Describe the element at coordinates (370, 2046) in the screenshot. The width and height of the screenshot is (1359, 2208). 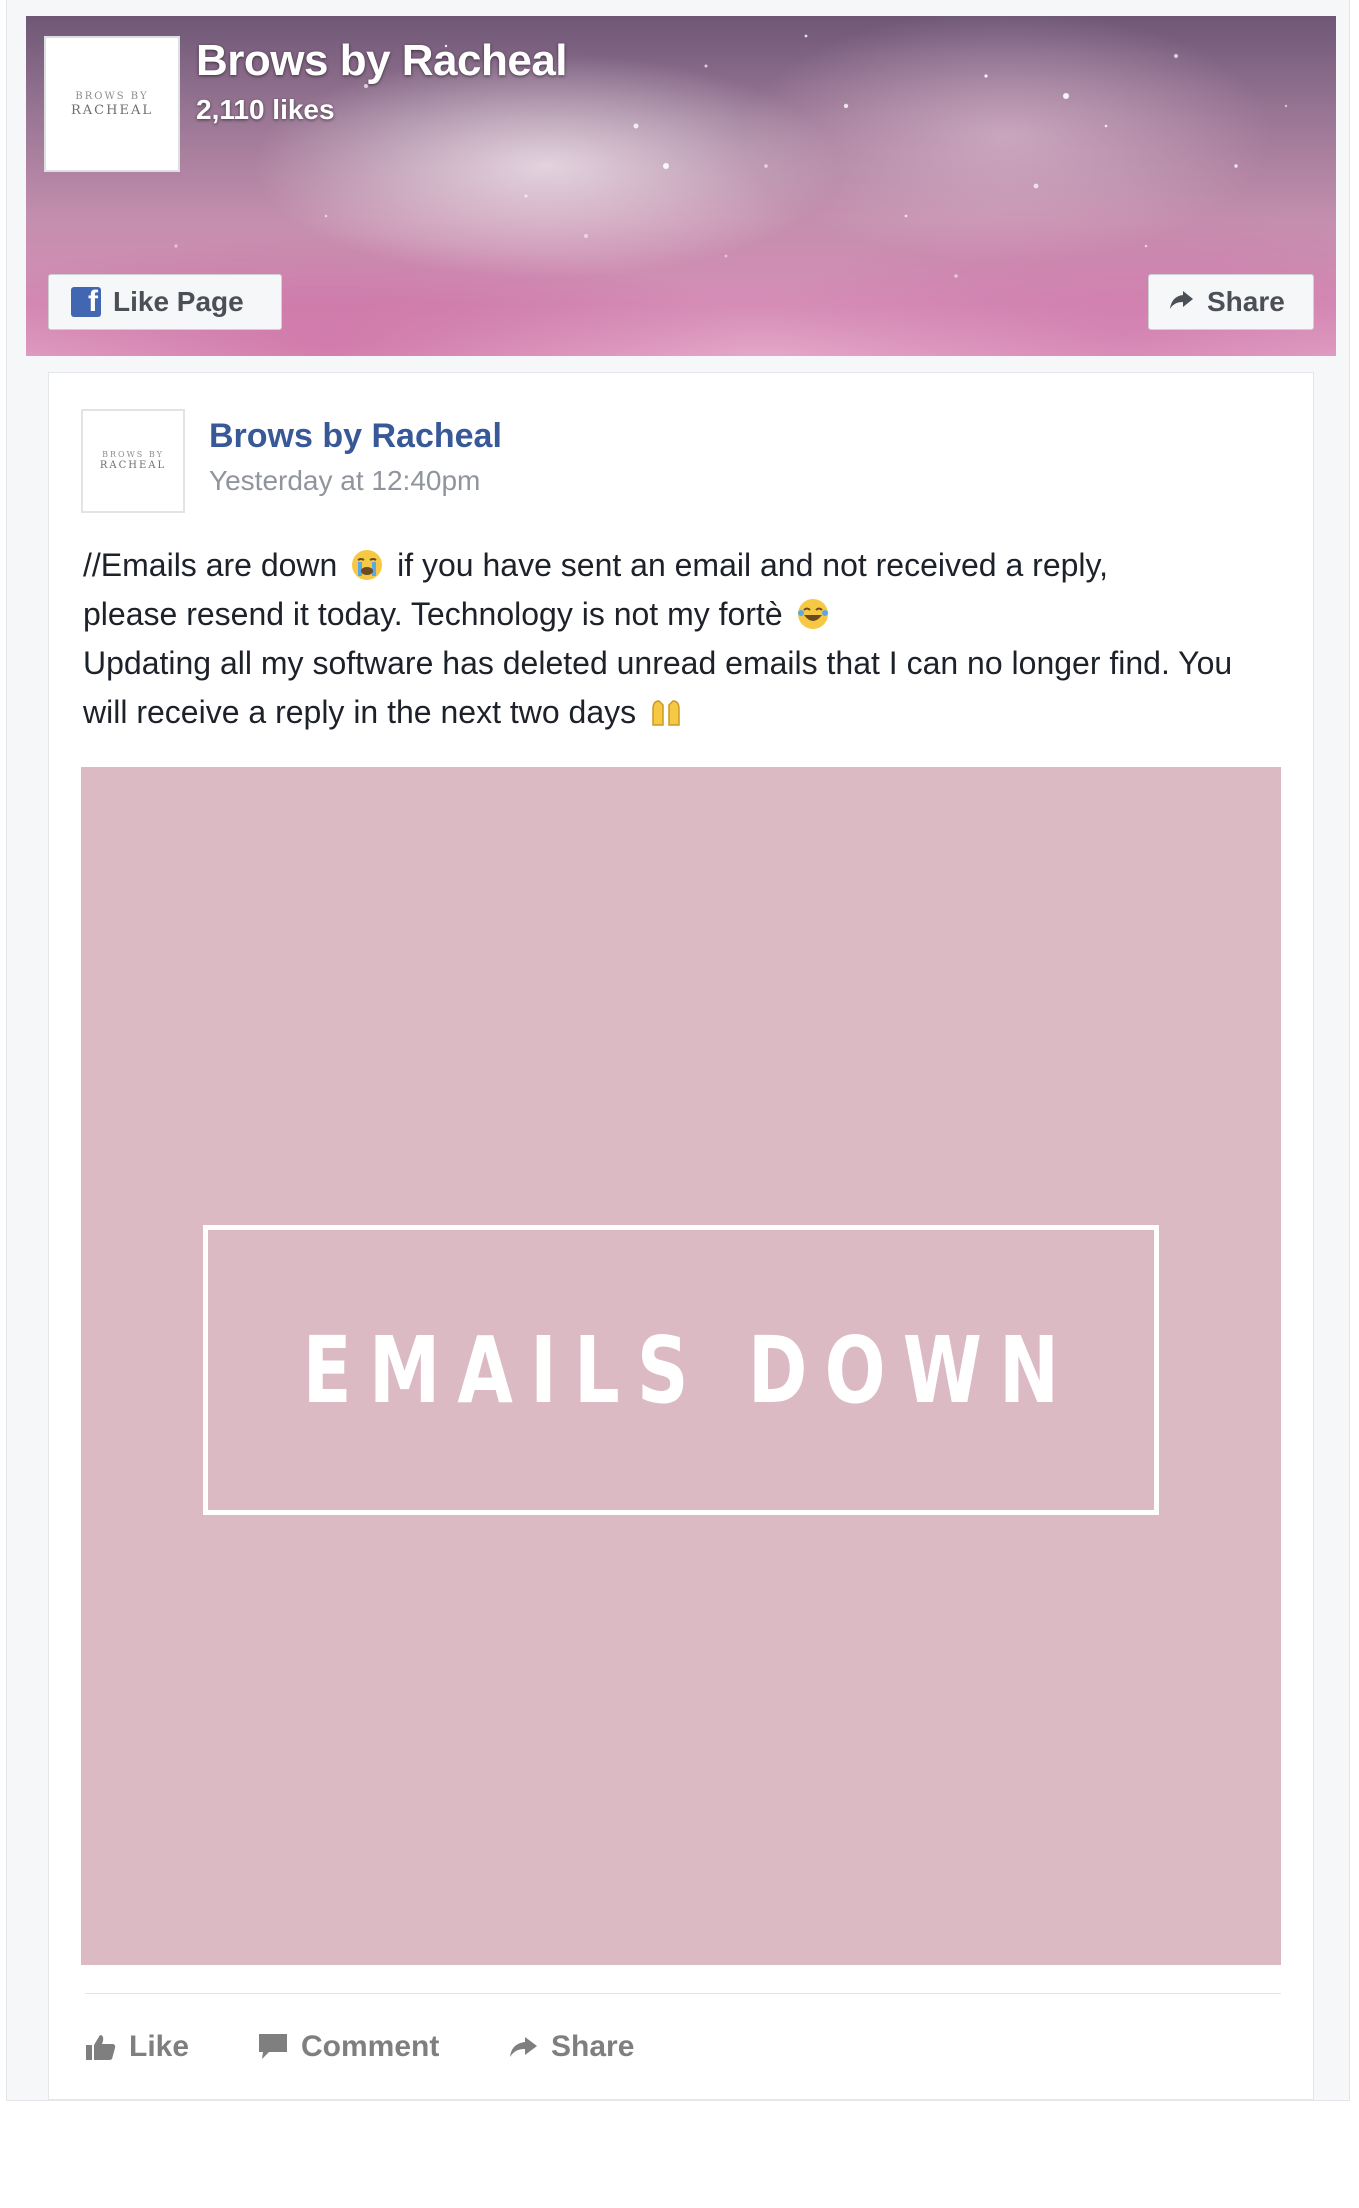
I see `comment-label: Comment` at that location.